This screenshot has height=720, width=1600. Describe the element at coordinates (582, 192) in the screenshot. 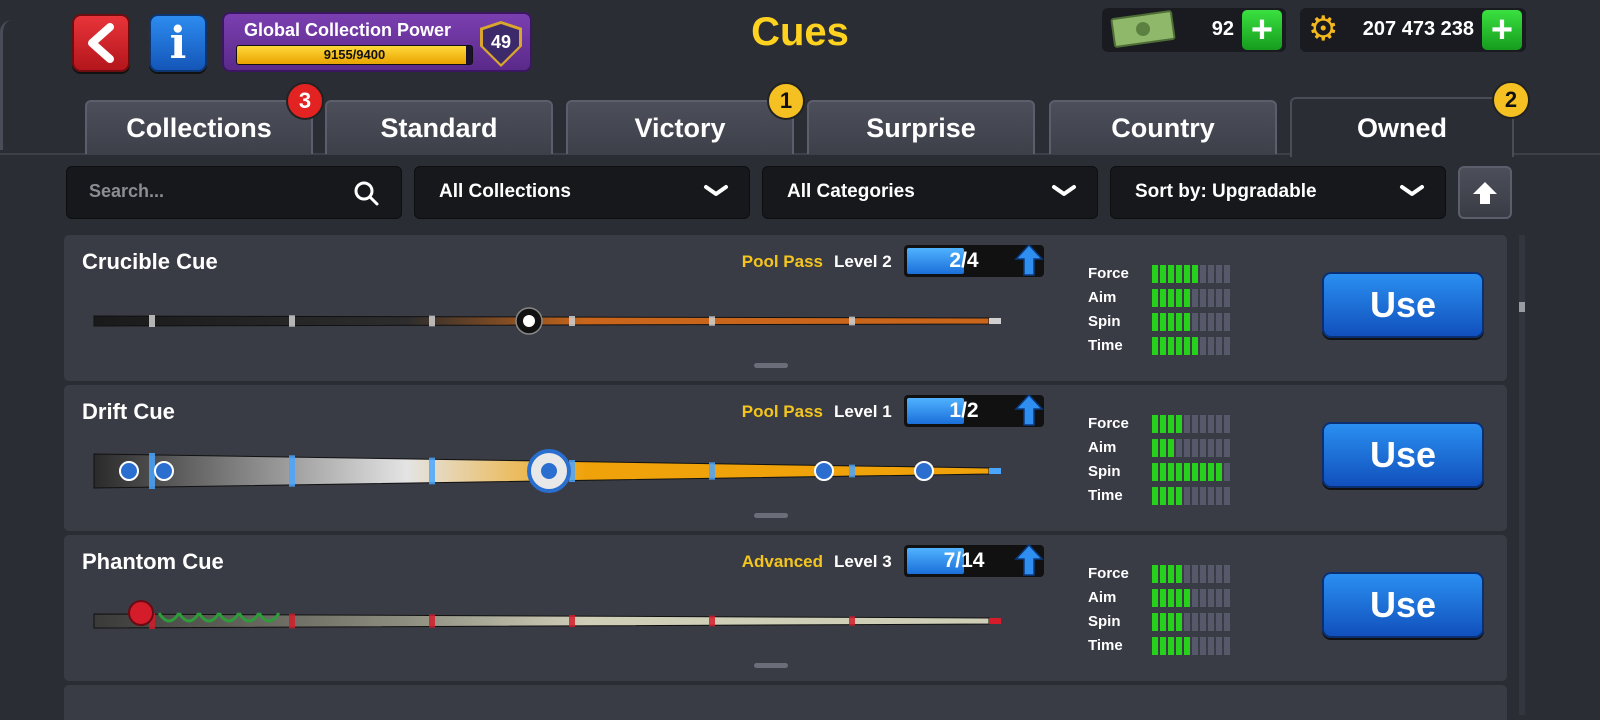

I see `collections-dropdown: All Collections` at that location.